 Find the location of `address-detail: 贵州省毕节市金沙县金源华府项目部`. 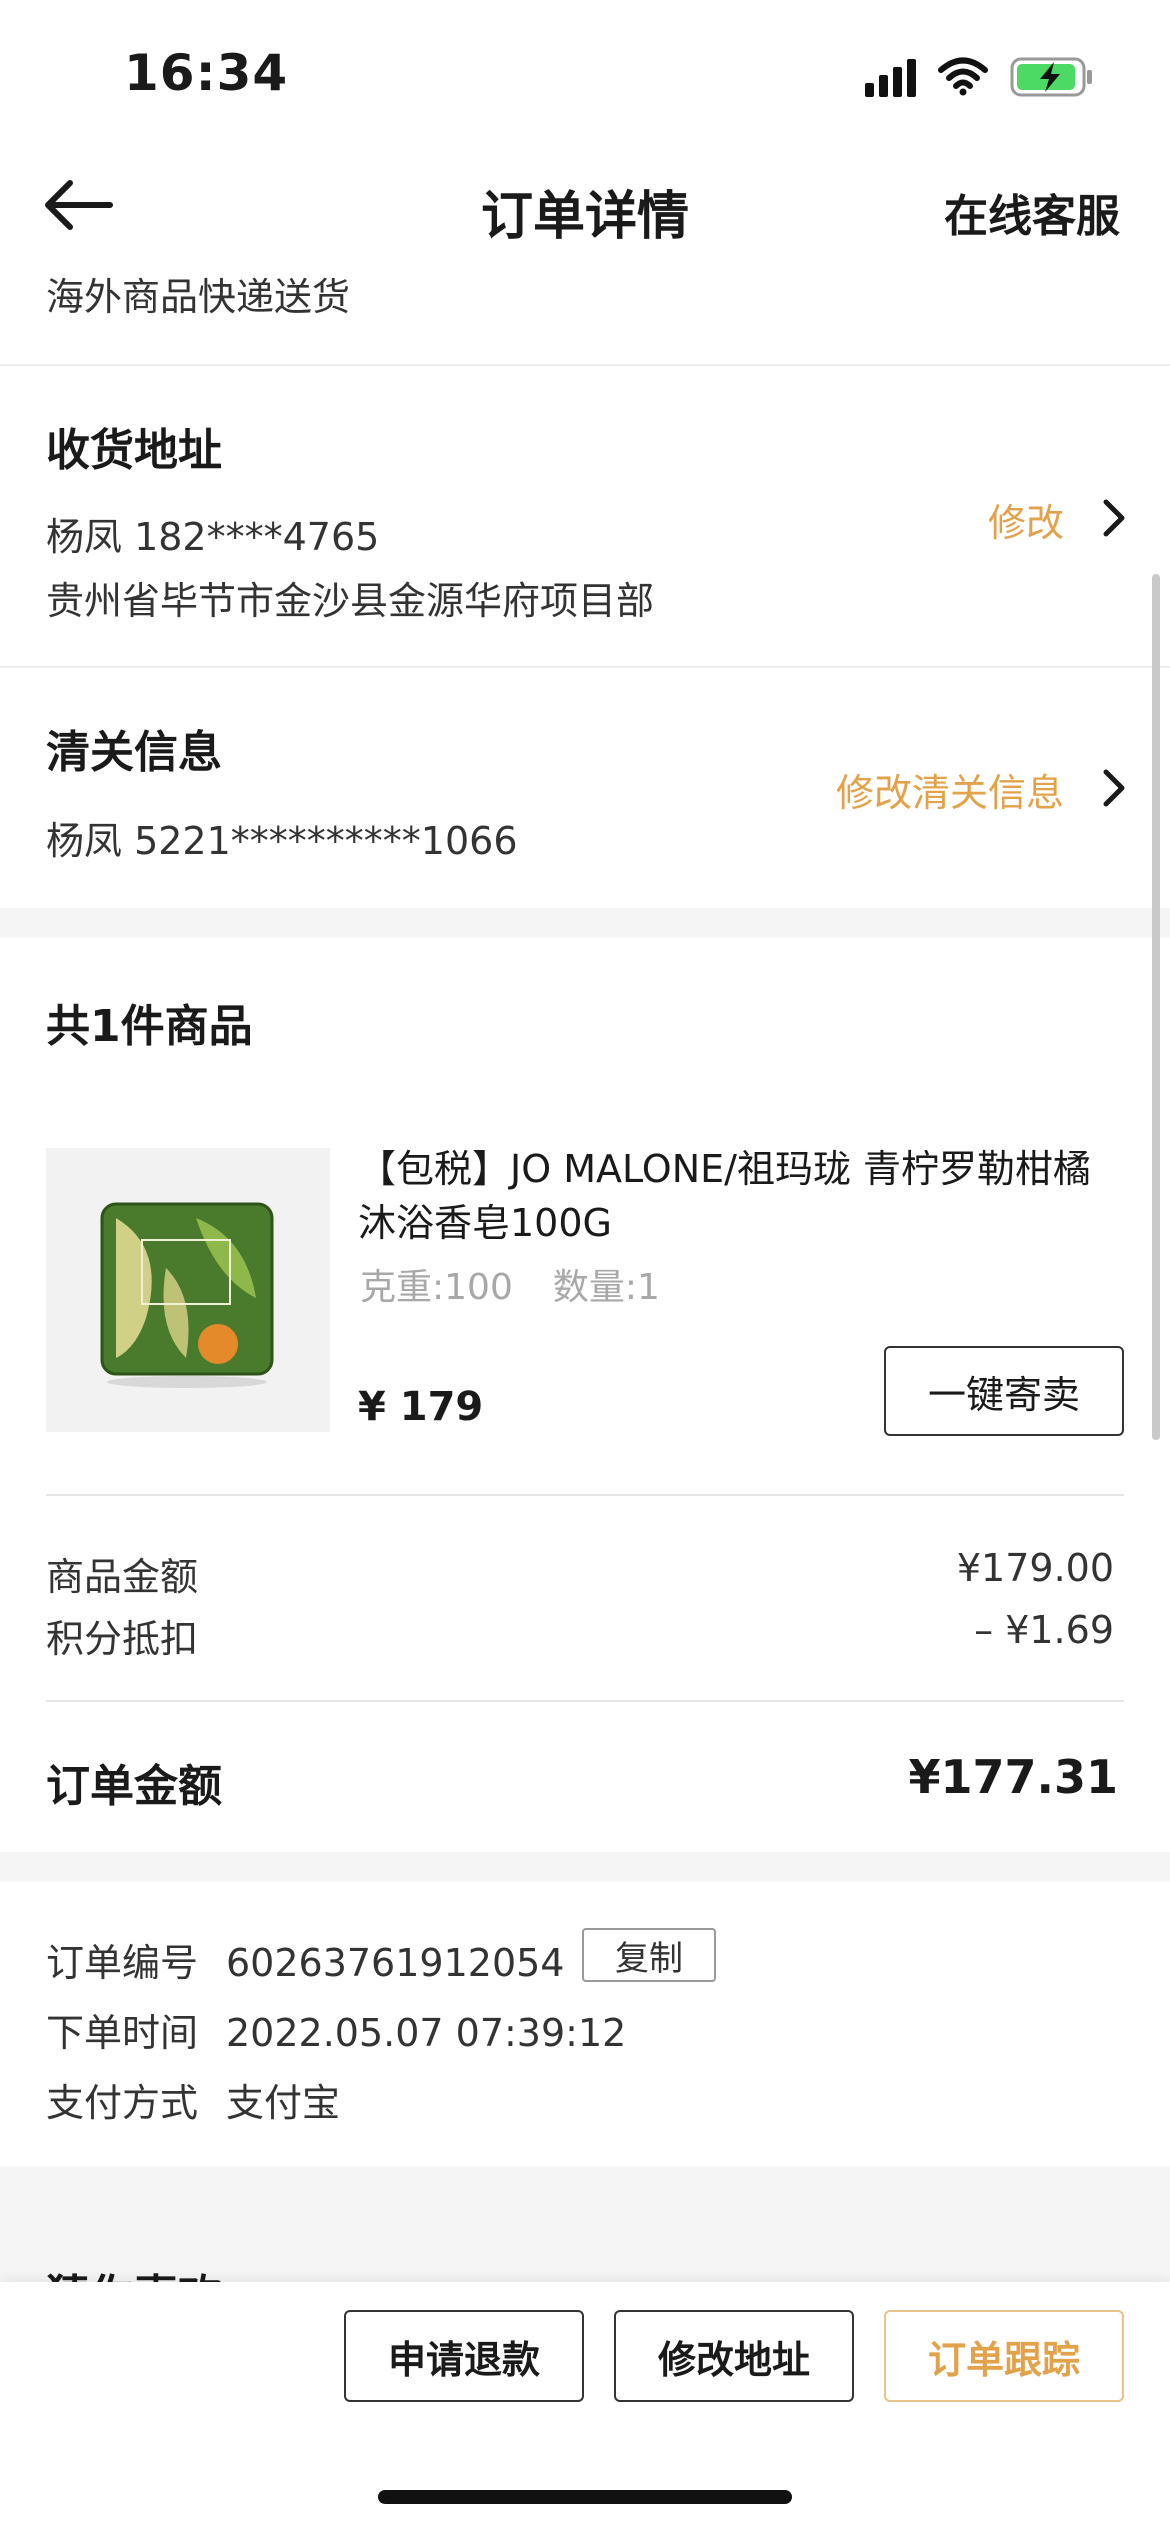

address-detail: 贵州省毕节市金沙县金源华府项目部 is located at coordinates (350, 601).